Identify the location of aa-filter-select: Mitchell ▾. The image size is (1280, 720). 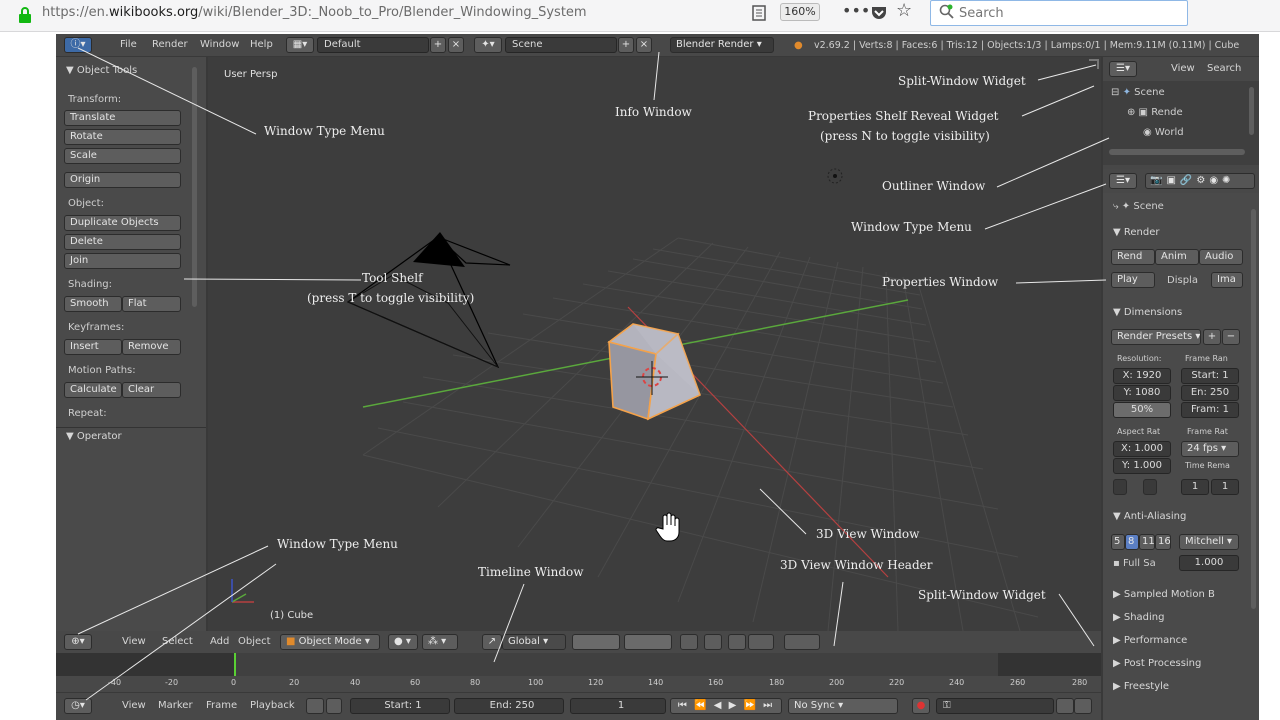
(1209, 542).